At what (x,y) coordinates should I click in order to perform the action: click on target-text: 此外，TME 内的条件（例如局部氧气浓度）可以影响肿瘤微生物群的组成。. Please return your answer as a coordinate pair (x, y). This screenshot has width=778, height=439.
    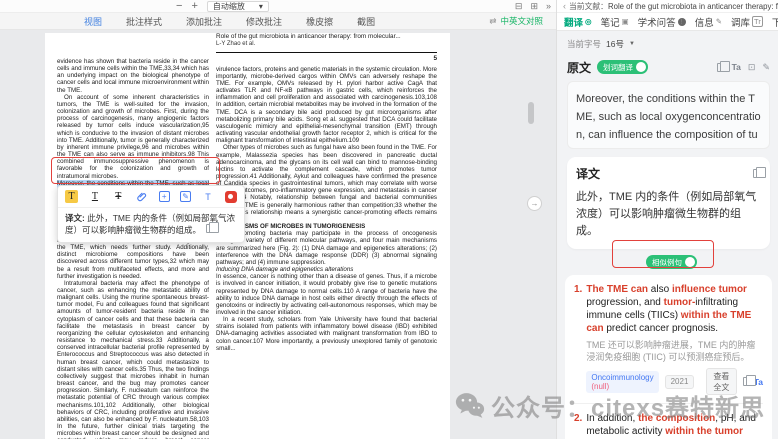
    Looking at the image, I should click on (666, 214).